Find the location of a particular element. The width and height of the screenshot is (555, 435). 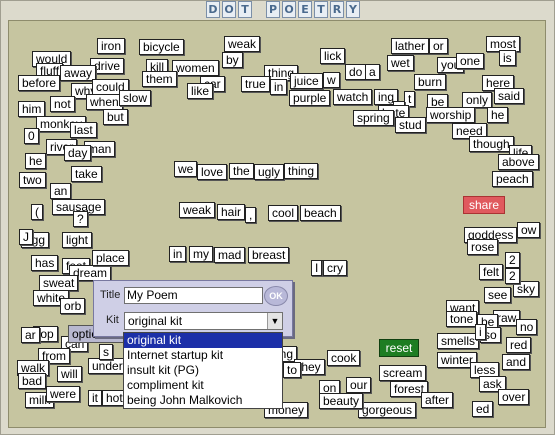

word-magnet: not is located at coordinates (62, 104).